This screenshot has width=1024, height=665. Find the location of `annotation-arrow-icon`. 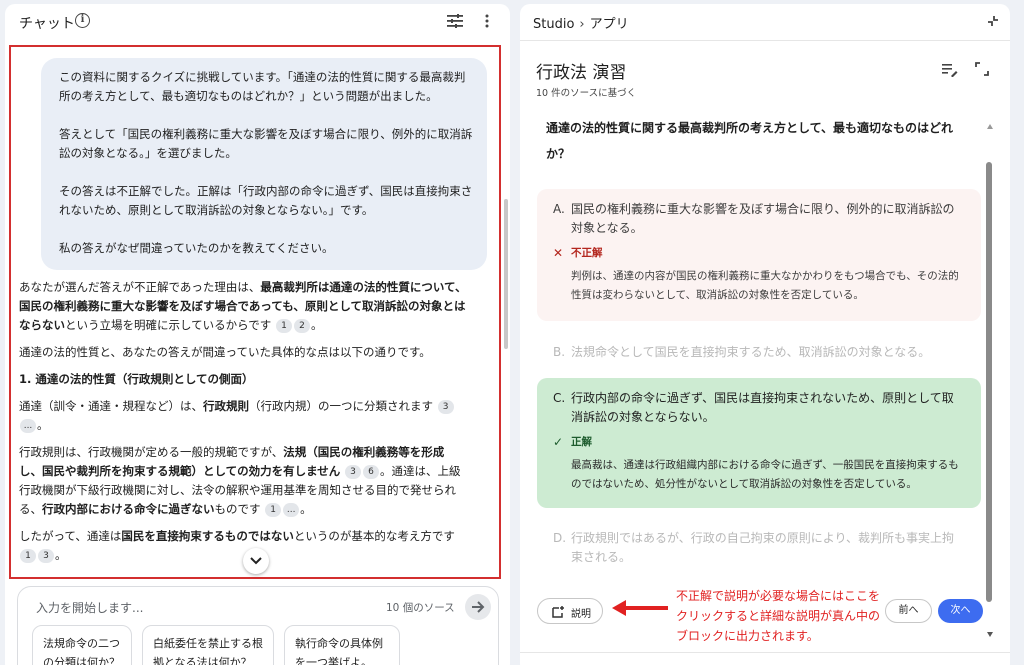

annotation-arrow-icon is located at coordinates (640, 608).